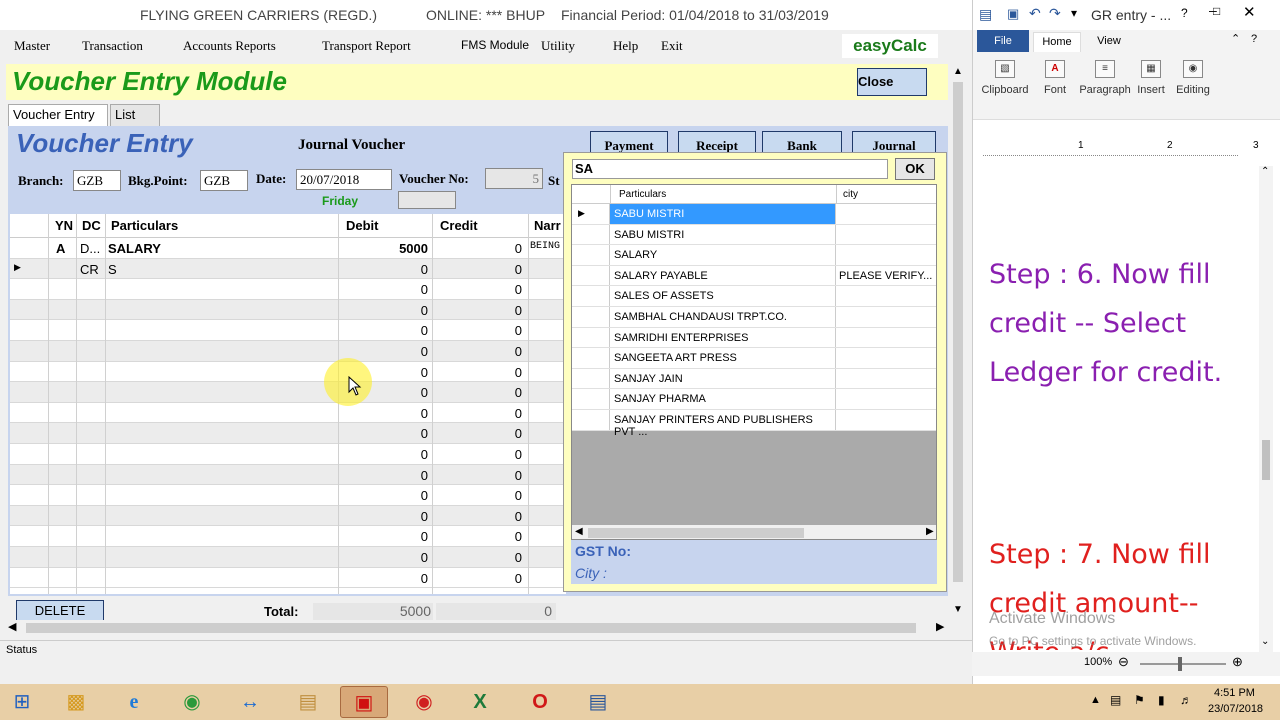 The height and width of the screenshot is (720, 1280). What do you see at coordinates (1105, 78) in the screenshot?
I see `ribbon-group-paragraph: ≡ Paragraph` at bounding box center [1105, 78].